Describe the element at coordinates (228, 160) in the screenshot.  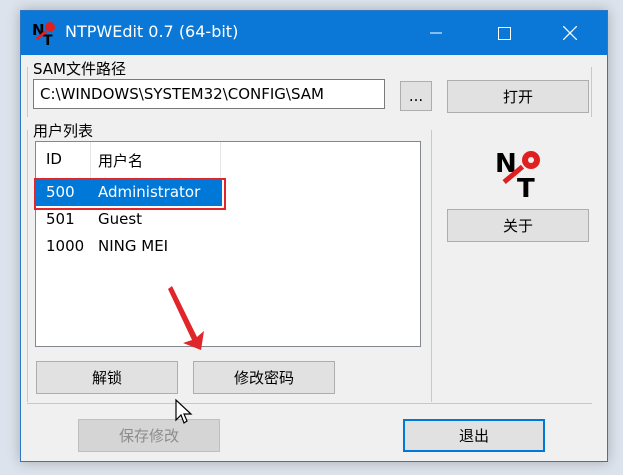
I see `list-header: ID 用户名` at that location.